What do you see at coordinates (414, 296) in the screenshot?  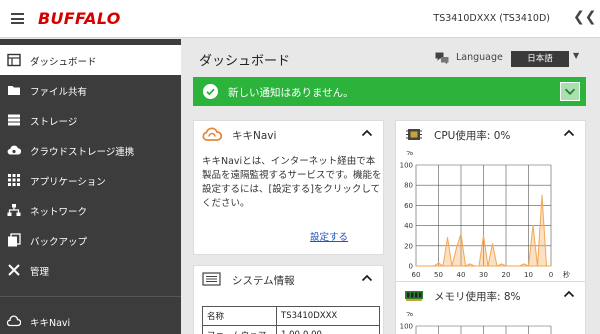 I see `memory-module-icon` at bounding box center [414, 296].